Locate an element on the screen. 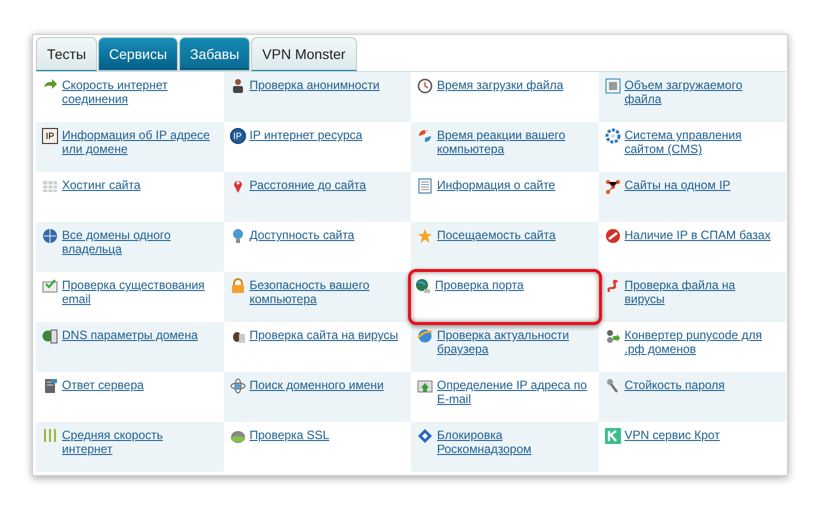 This screenshot has width=820, height=508. service-link: Хостинг сайта is located at coordinates (138, 185).